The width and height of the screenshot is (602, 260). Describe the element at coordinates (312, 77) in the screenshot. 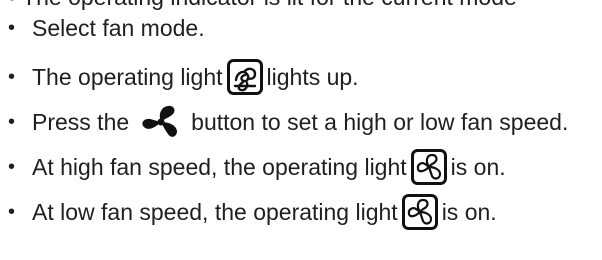

I see `item-text-after: lights up.` at that location.